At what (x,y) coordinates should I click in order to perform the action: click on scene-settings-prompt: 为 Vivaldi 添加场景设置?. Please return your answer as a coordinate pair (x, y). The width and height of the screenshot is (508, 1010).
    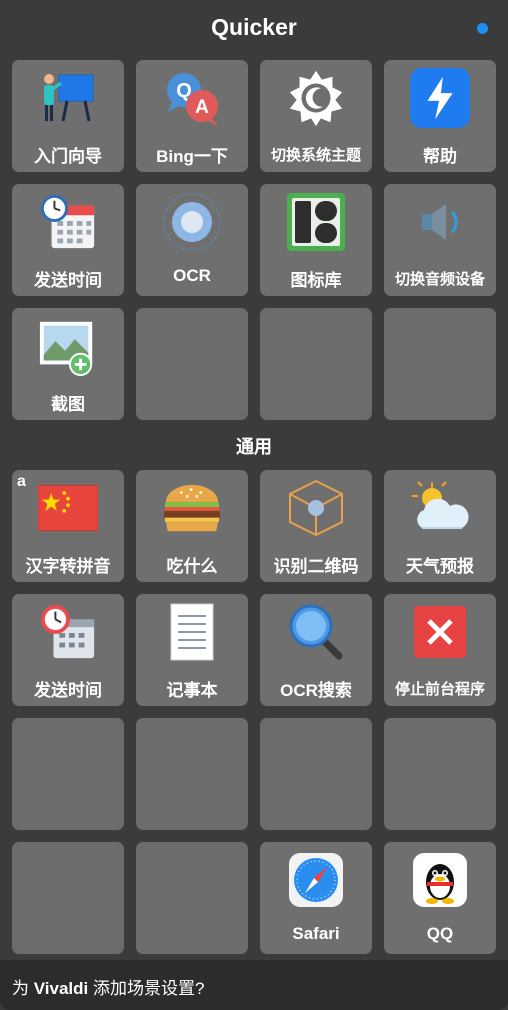
    Looking at the image, I should click on (108, 986).